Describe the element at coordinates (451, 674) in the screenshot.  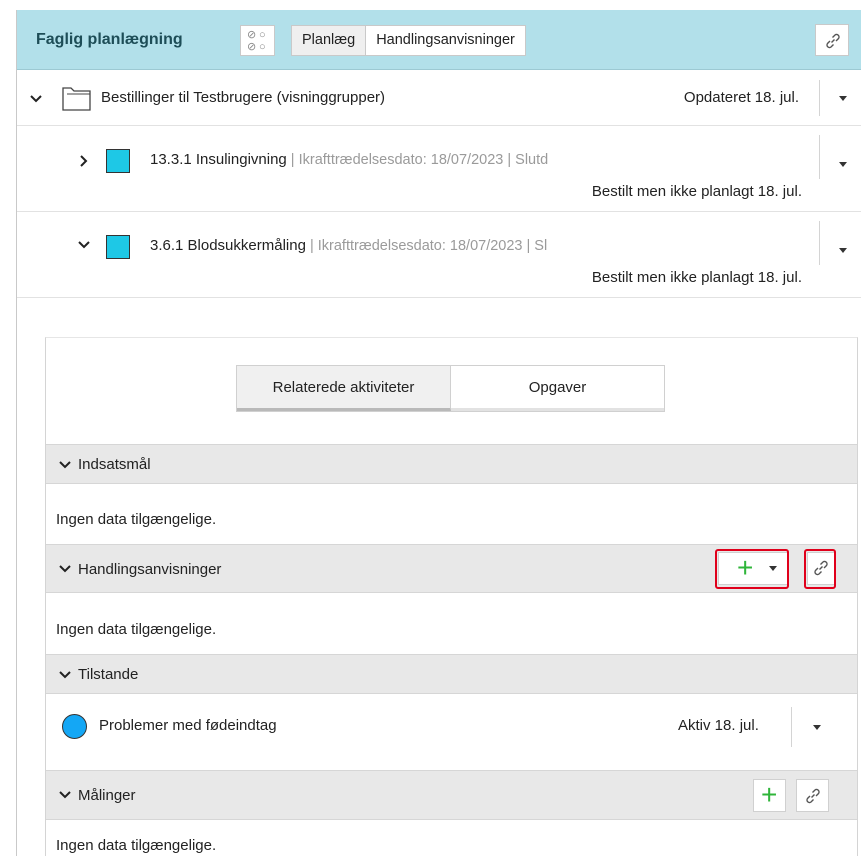
I see `section-header-tilstande: Tilstande` at that location.